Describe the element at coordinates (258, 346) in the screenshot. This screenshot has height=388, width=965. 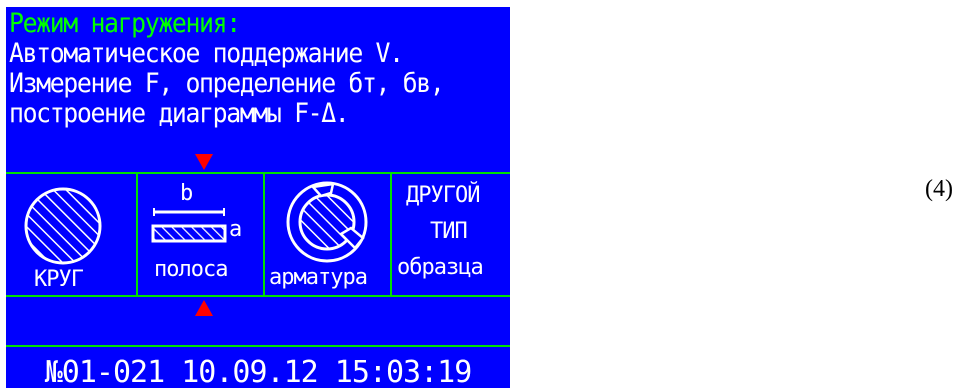
I see `grid-divider-footer` at that location.